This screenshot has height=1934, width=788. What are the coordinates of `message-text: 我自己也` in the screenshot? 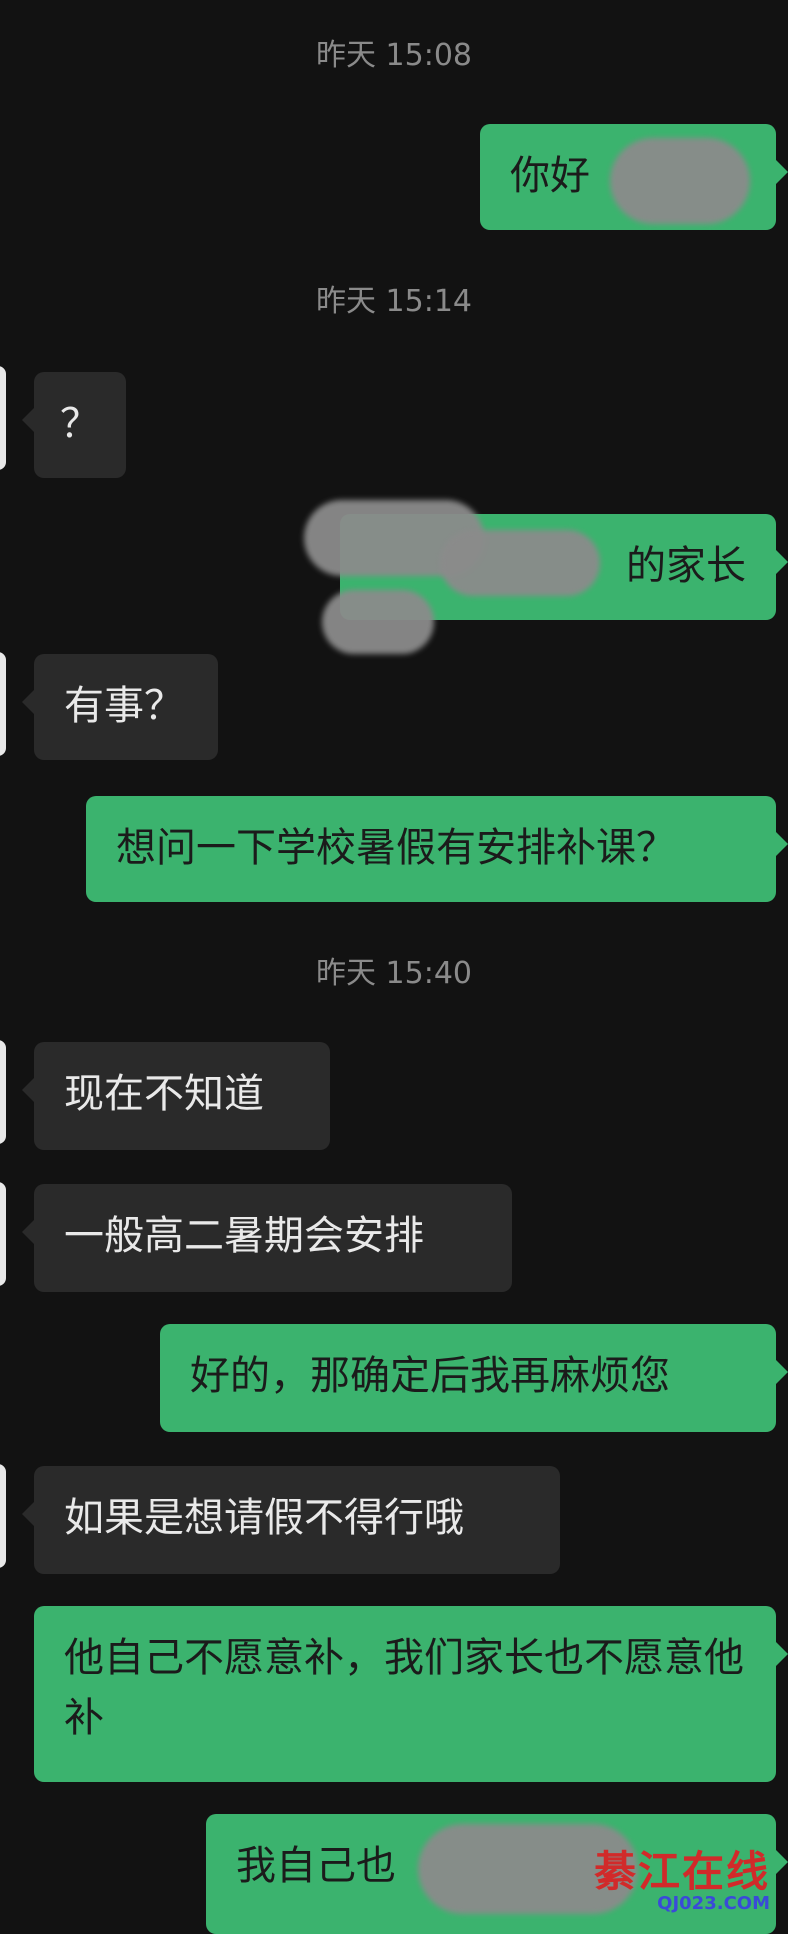 It's located at (316, 1866).